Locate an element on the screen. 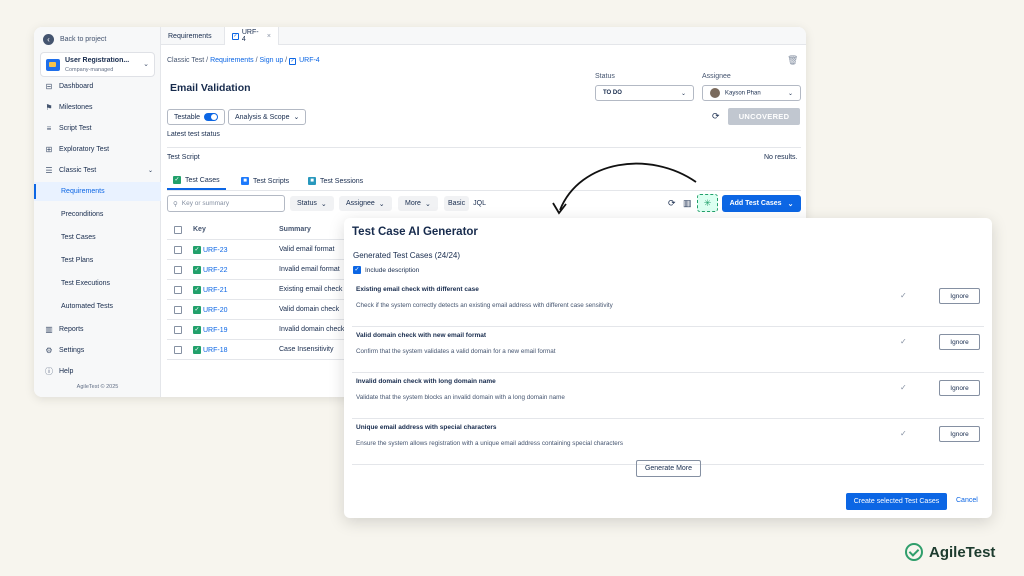  project-switcher: User Registration... Company-managed ⌄ is located at coordinates (97, 64).